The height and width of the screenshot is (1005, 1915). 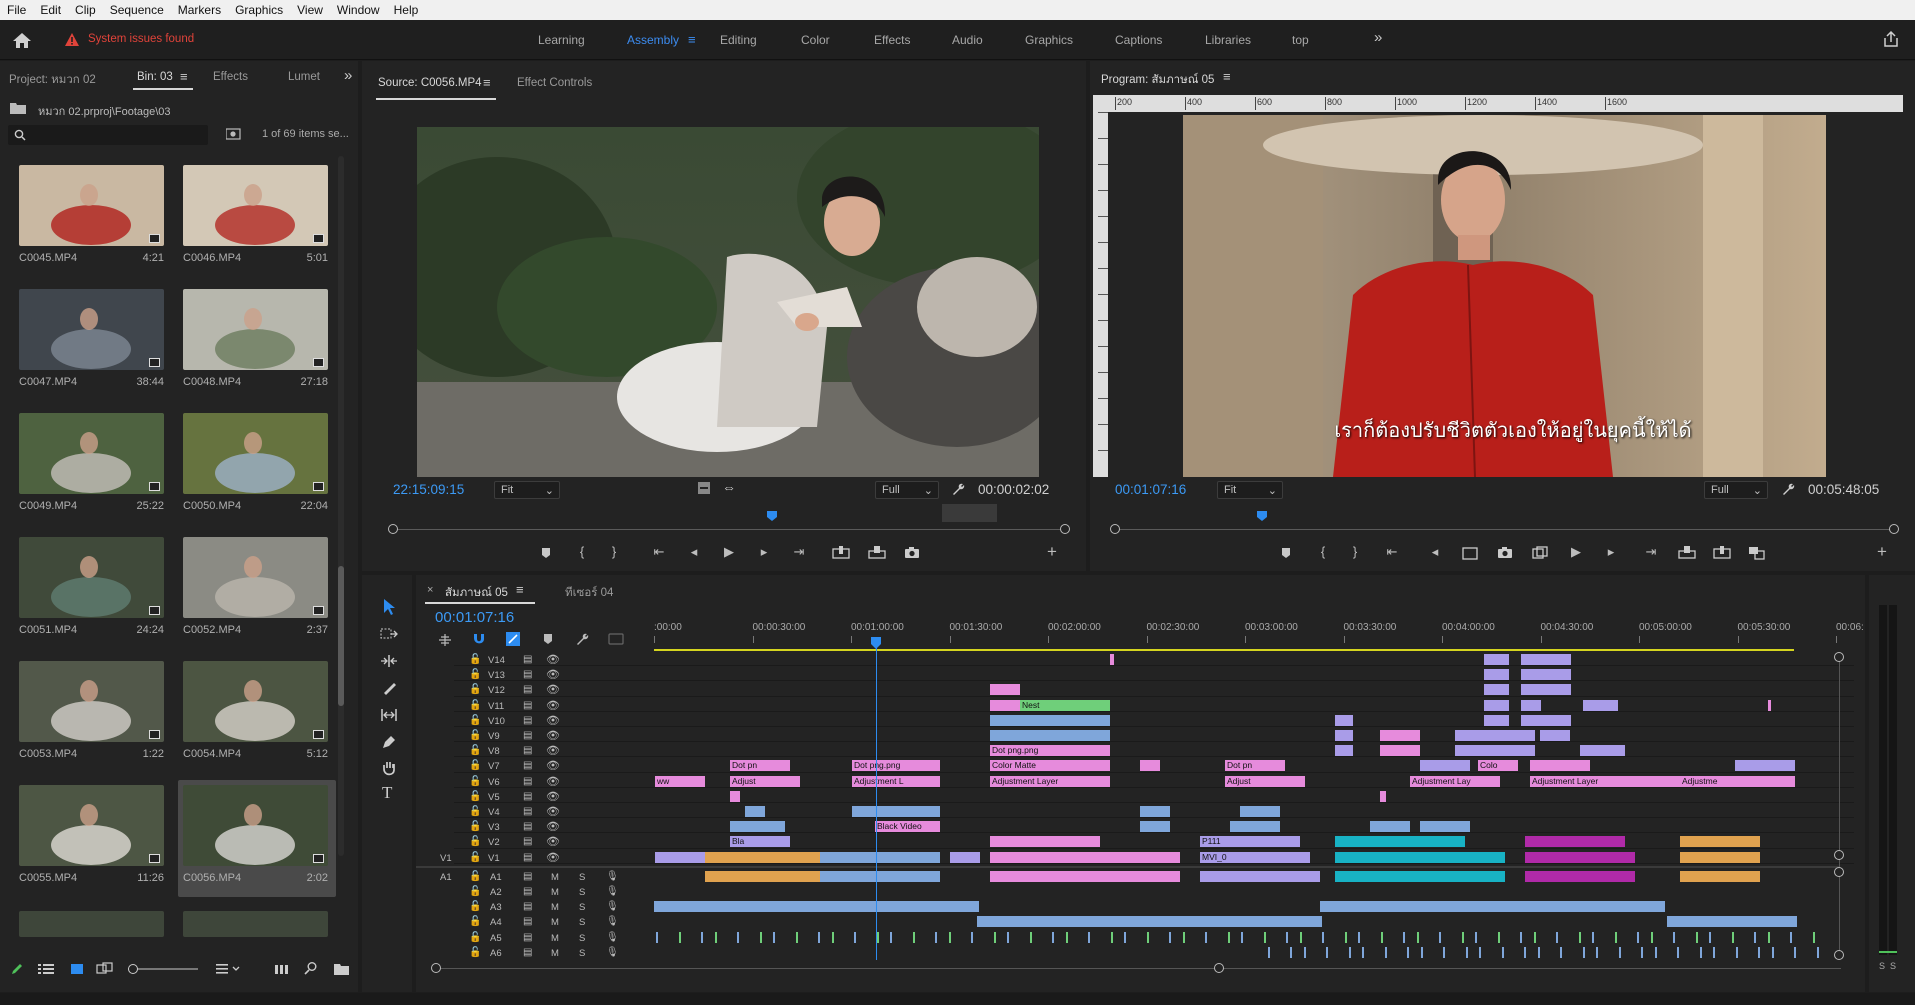 What do you see at coordinates (582, 639) in the screenshot?
I see `timeline-settings-wrench-icon` at bounding box center [582, 639].